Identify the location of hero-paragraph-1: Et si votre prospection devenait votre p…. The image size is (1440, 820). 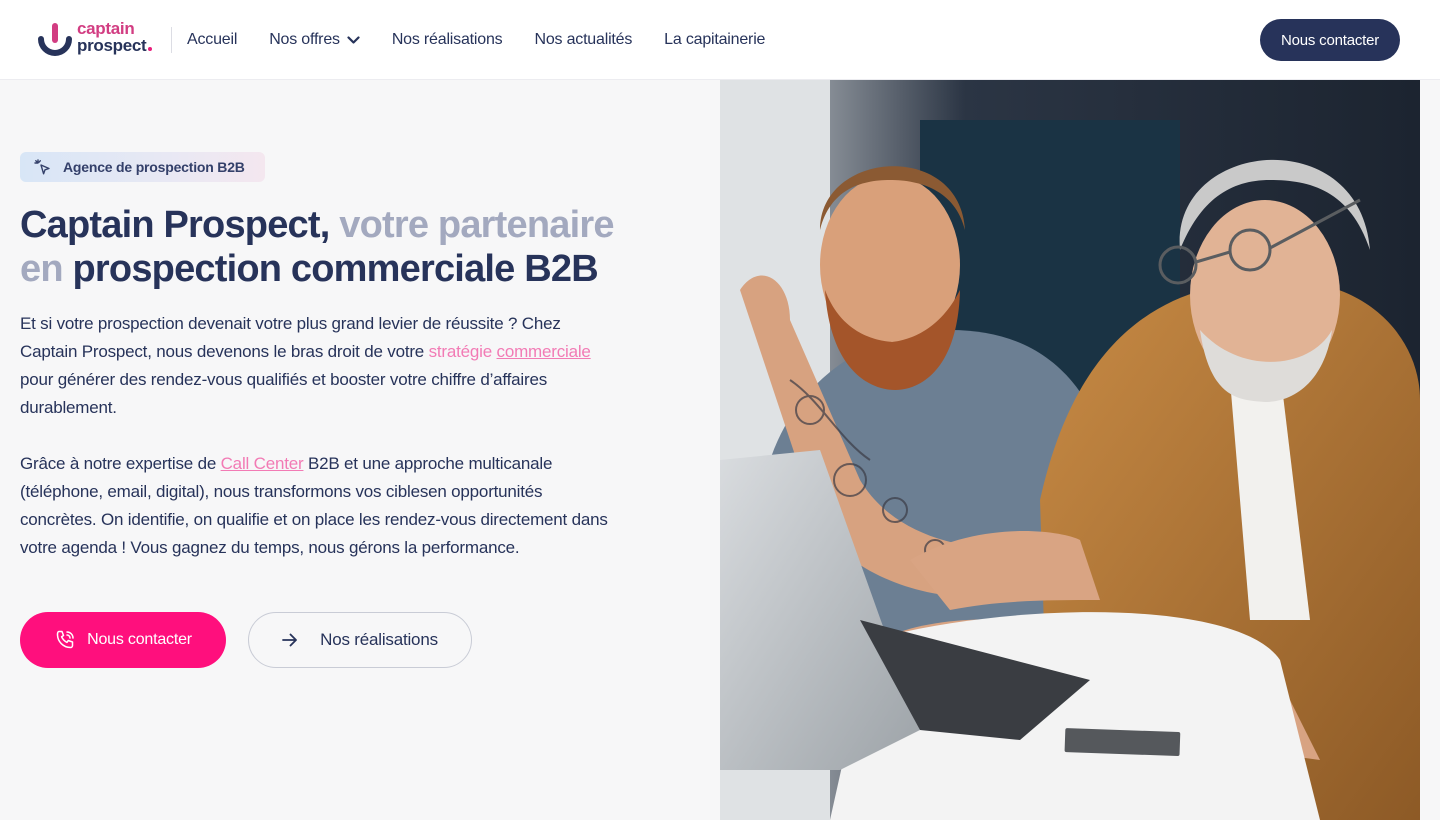
(320, 366).